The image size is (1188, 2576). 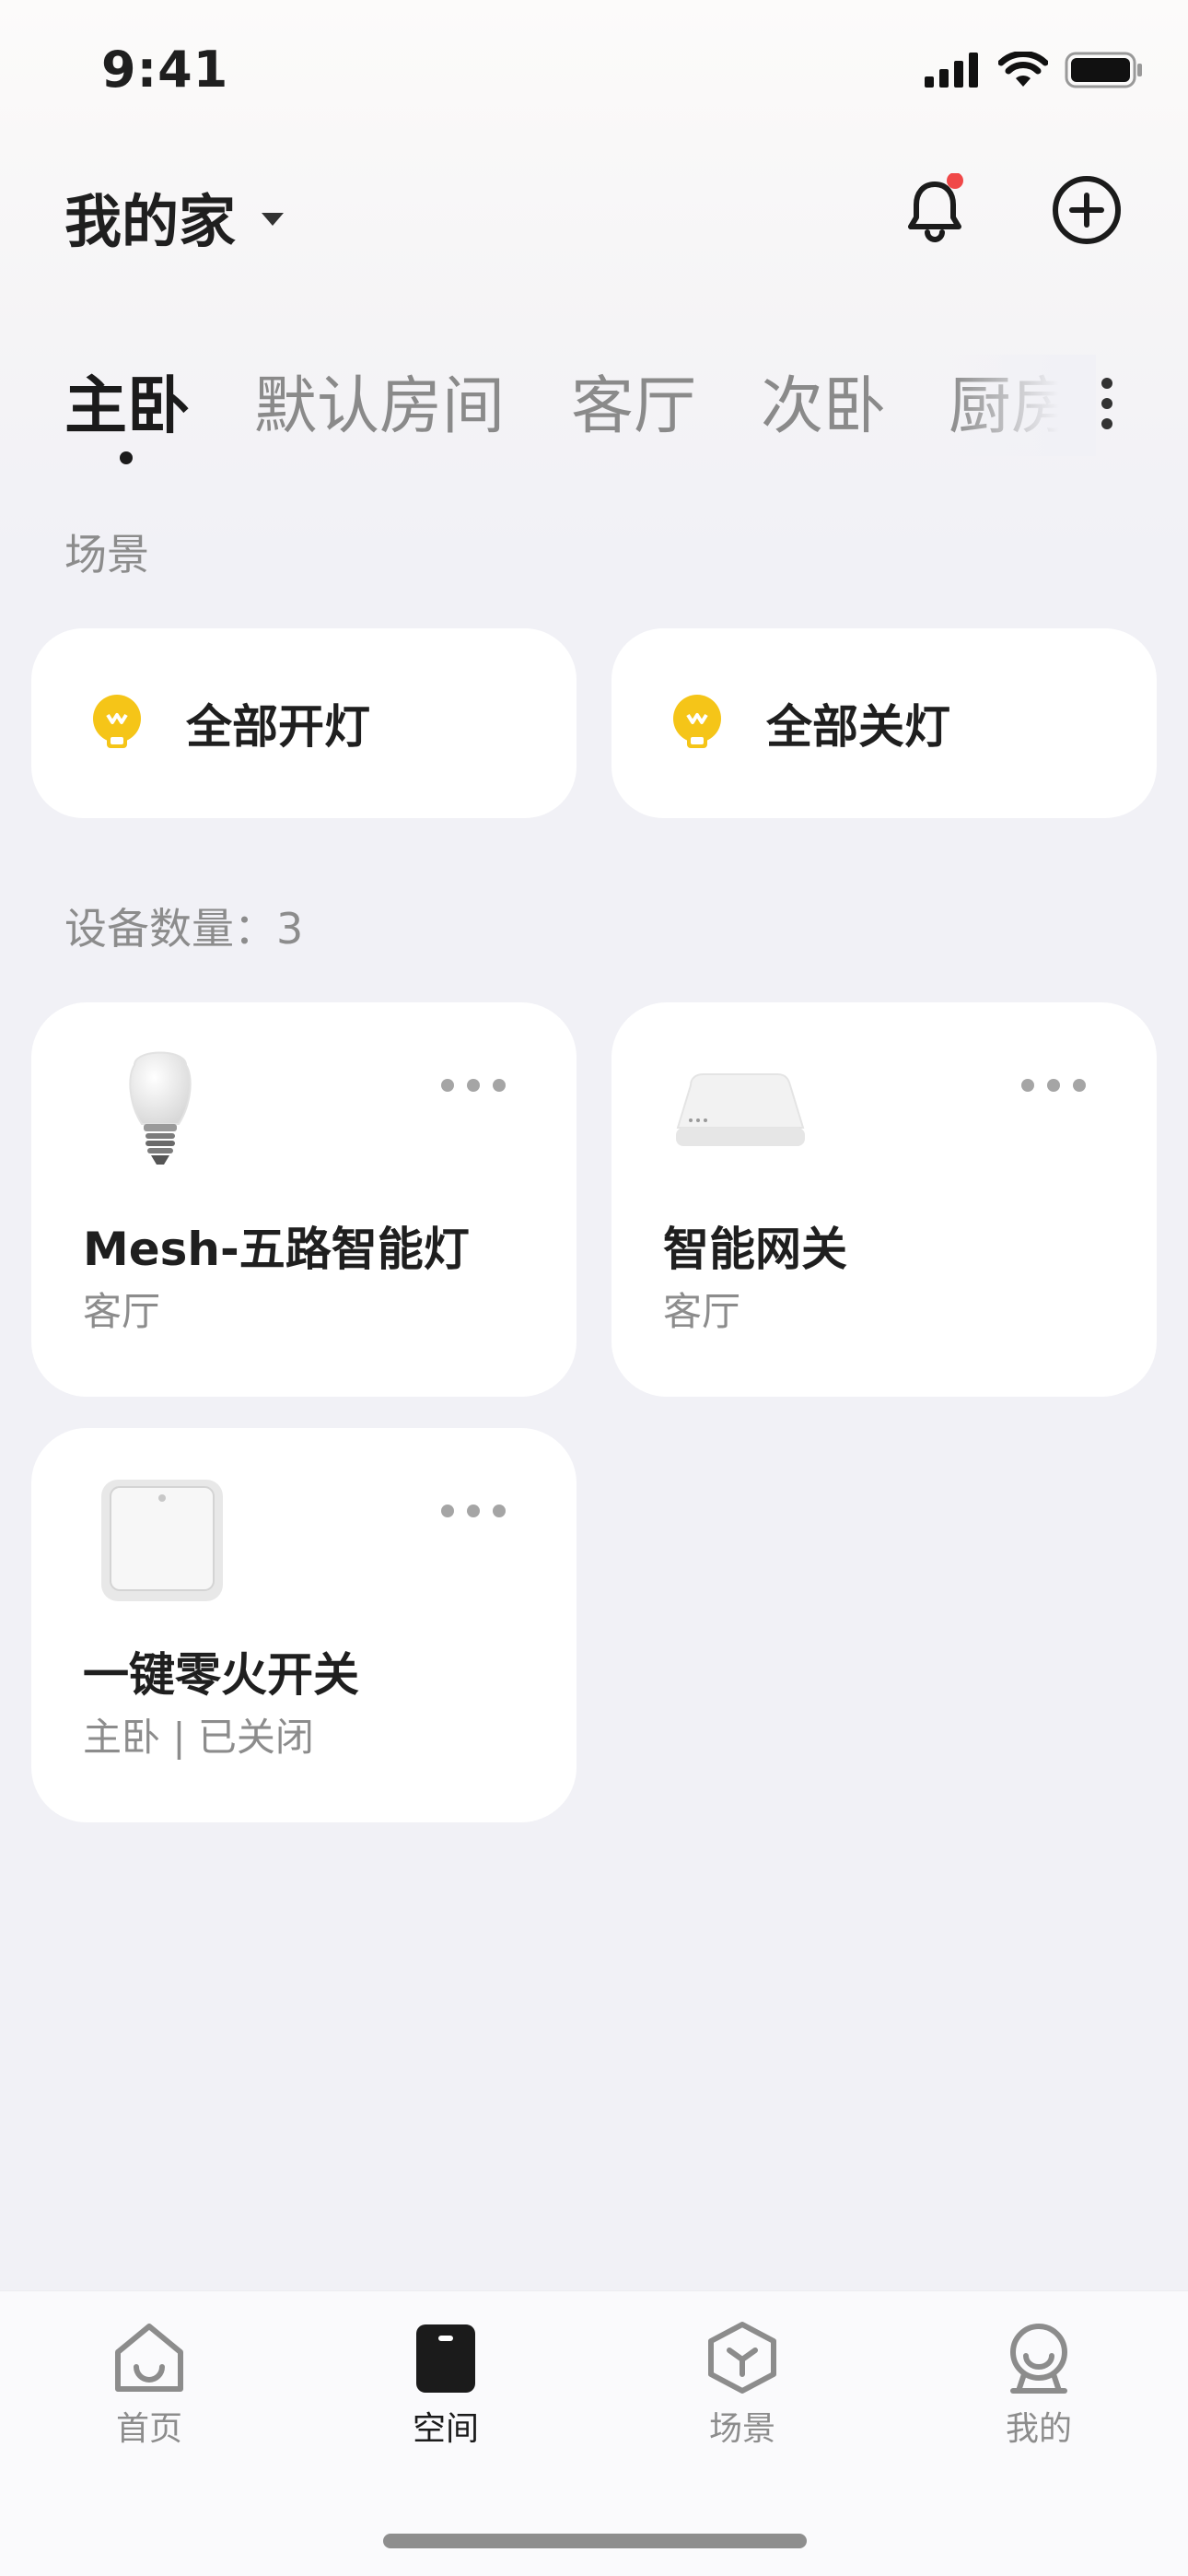 I want to click on nav-label: 场景, so click(x=741, y=2429).